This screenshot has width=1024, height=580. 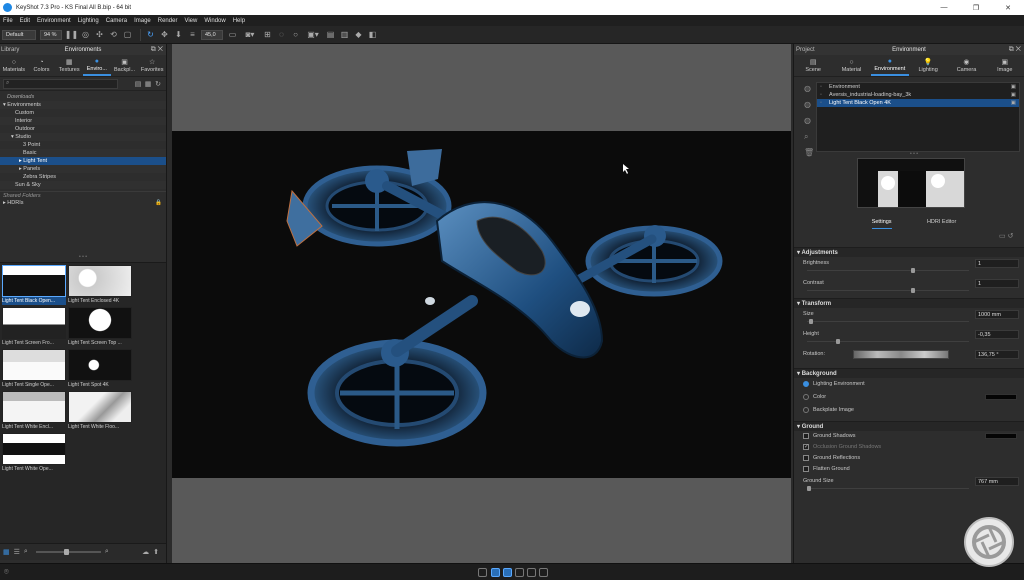 What do you see at coordinates (19, 34) in the screenshot?
I see `preset-dropdown: Default` at bounding box center [19, 34].